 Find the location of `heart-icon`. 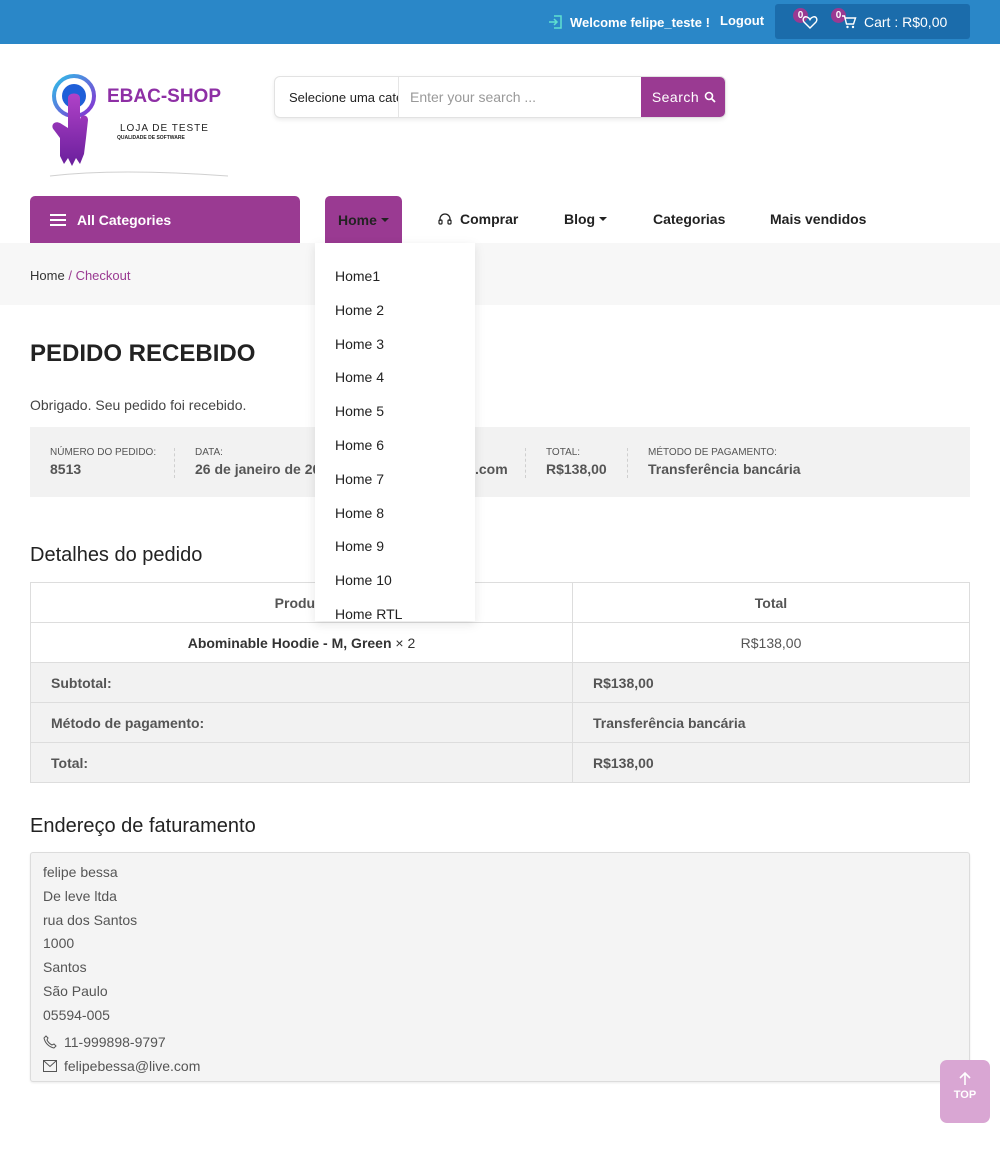

heart-icon is located at coordinates (810, 22).